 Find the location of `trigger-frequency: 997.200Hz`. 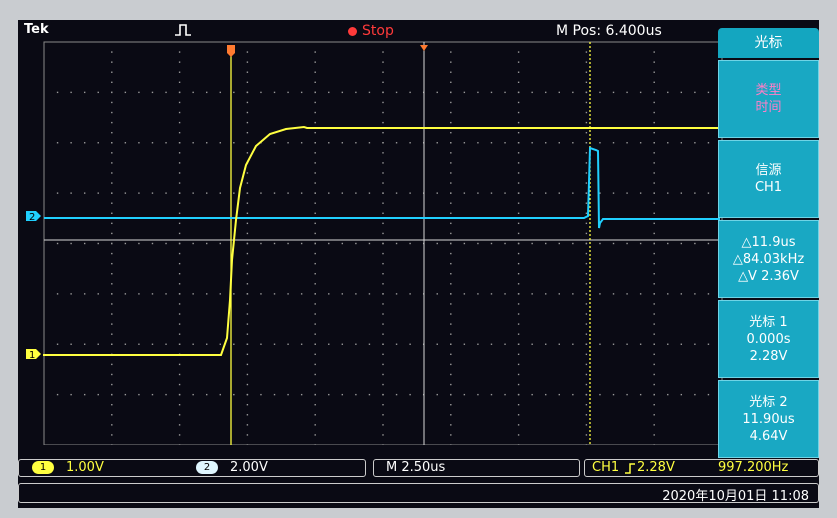

trigger-frequency: 997.200Hz is located at coordinates (753, 467).